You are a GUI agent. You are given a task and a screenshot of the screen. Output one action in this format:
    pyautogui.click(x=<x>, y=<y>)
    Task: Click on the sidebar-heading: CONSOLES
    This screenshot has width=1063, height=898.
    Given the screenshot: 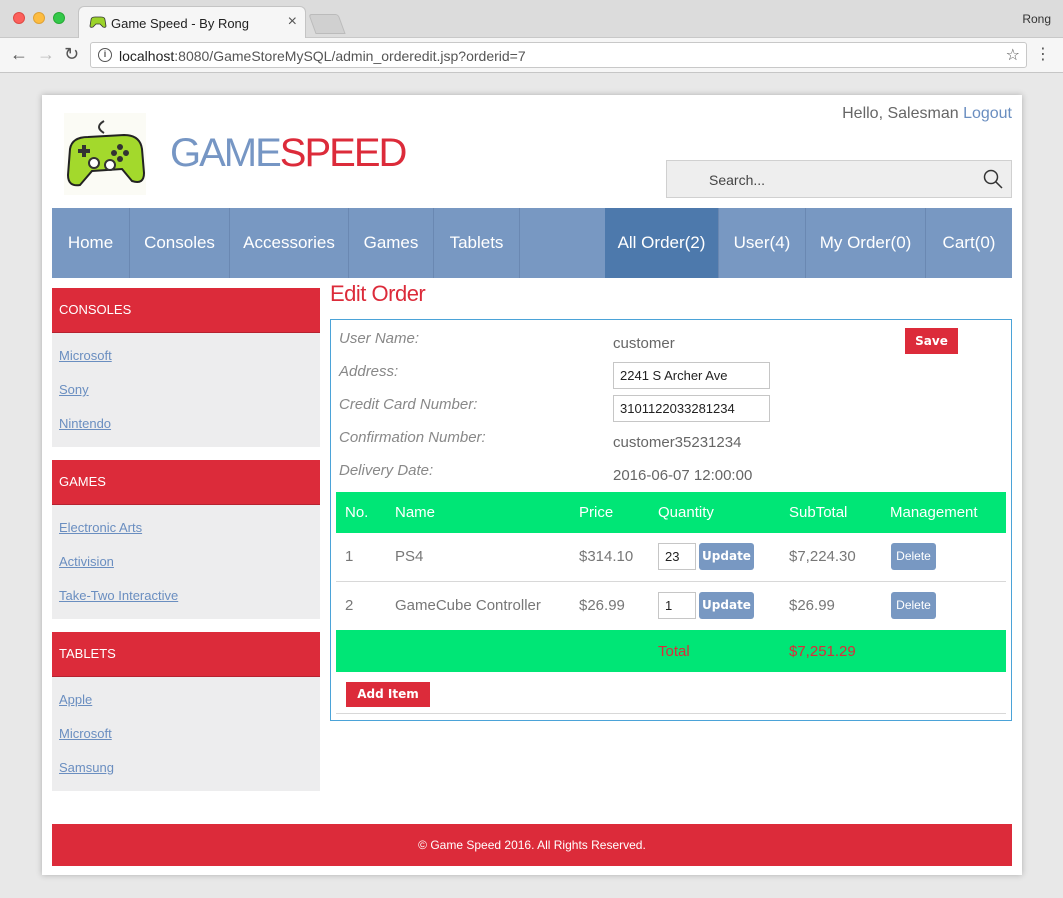 What is the action you would take?
    pyautogui.click(x=186, y=310)
    